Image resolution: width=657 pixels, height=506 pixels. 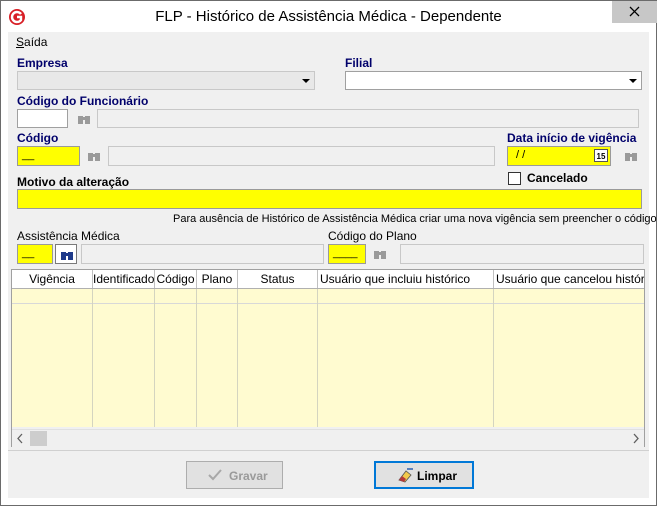 What do you see at coordinates (328, 474) in the screenshot?
I see `button-bar: Gravar Limpar` at bounding box center [328, 474].